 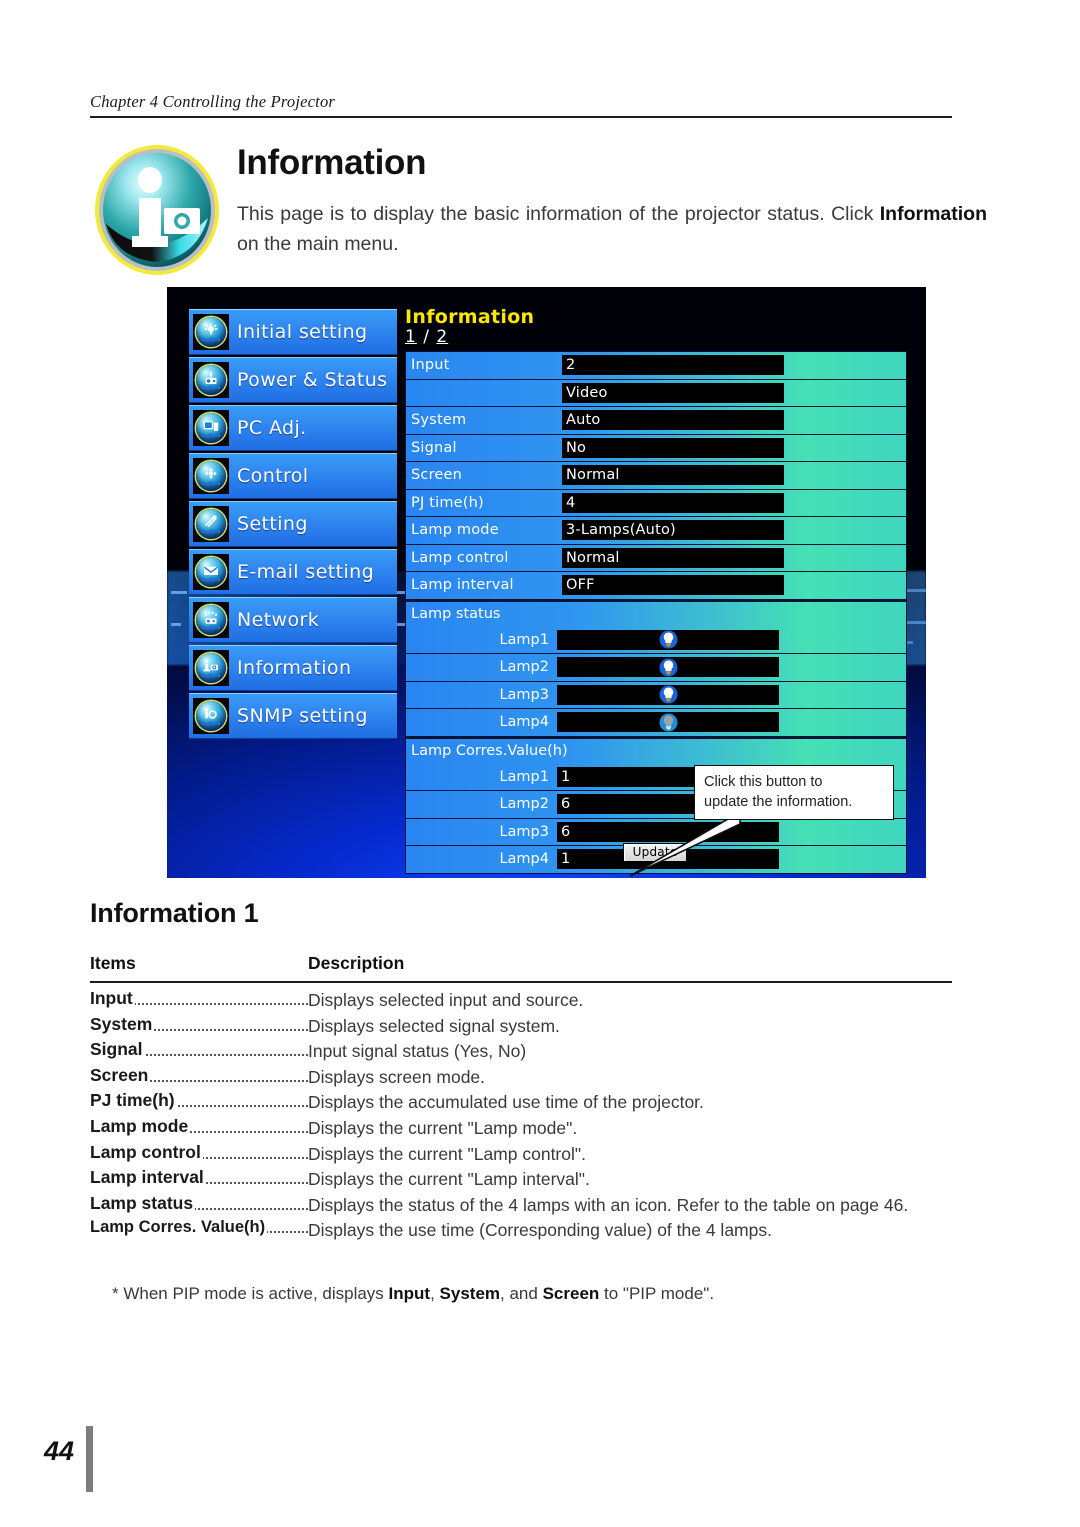 What do you see at coordinates (356, 963) in the screenshot?
I see `column-header-description: Description` at bounding box center [356, 963].